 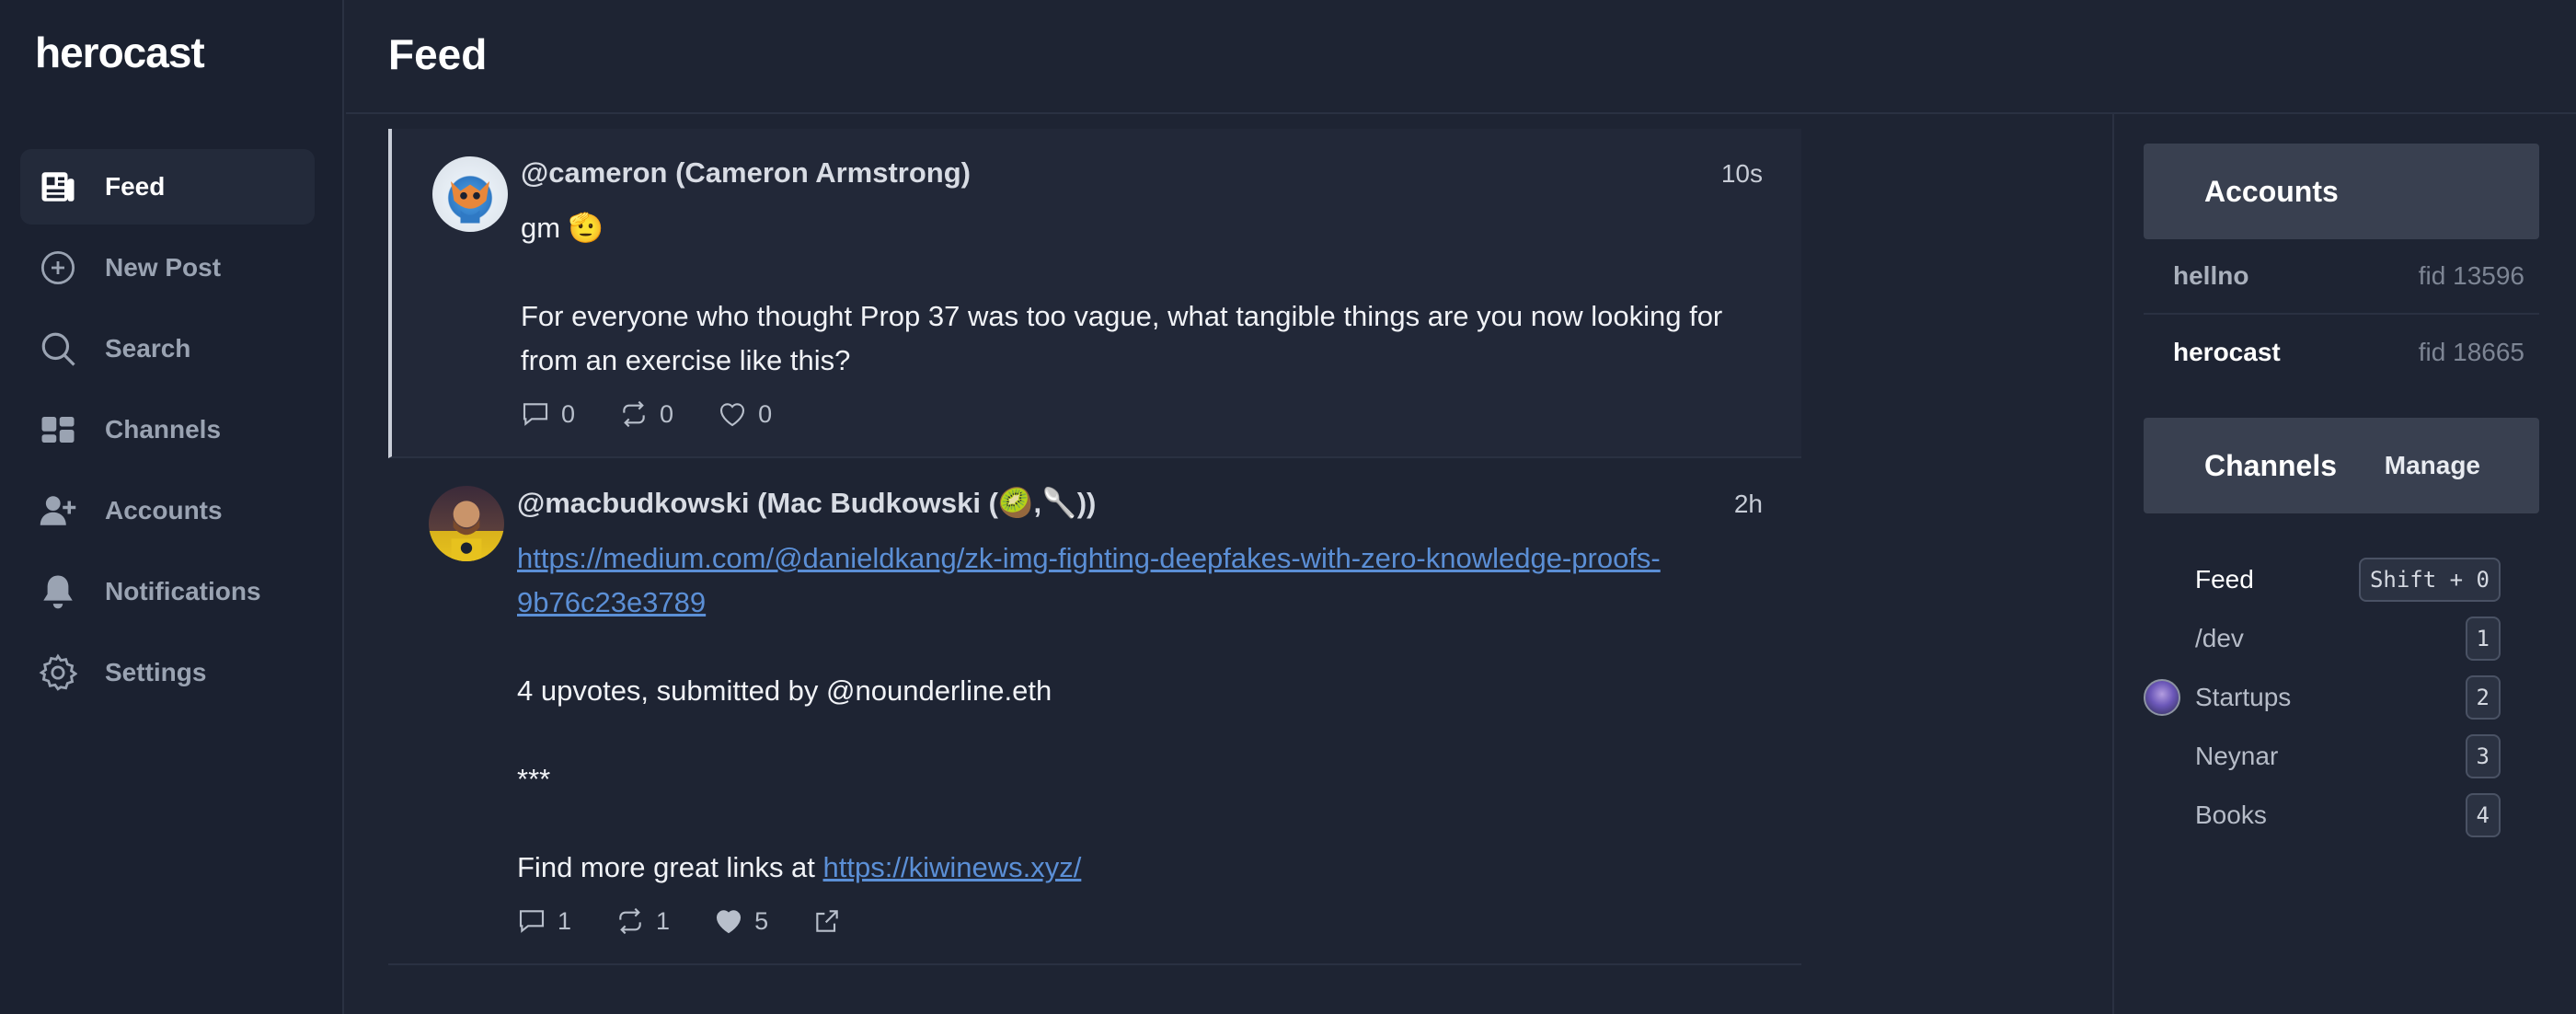 I want to click on sidebar-item-feed: Feed, so click(x=167, y=187).